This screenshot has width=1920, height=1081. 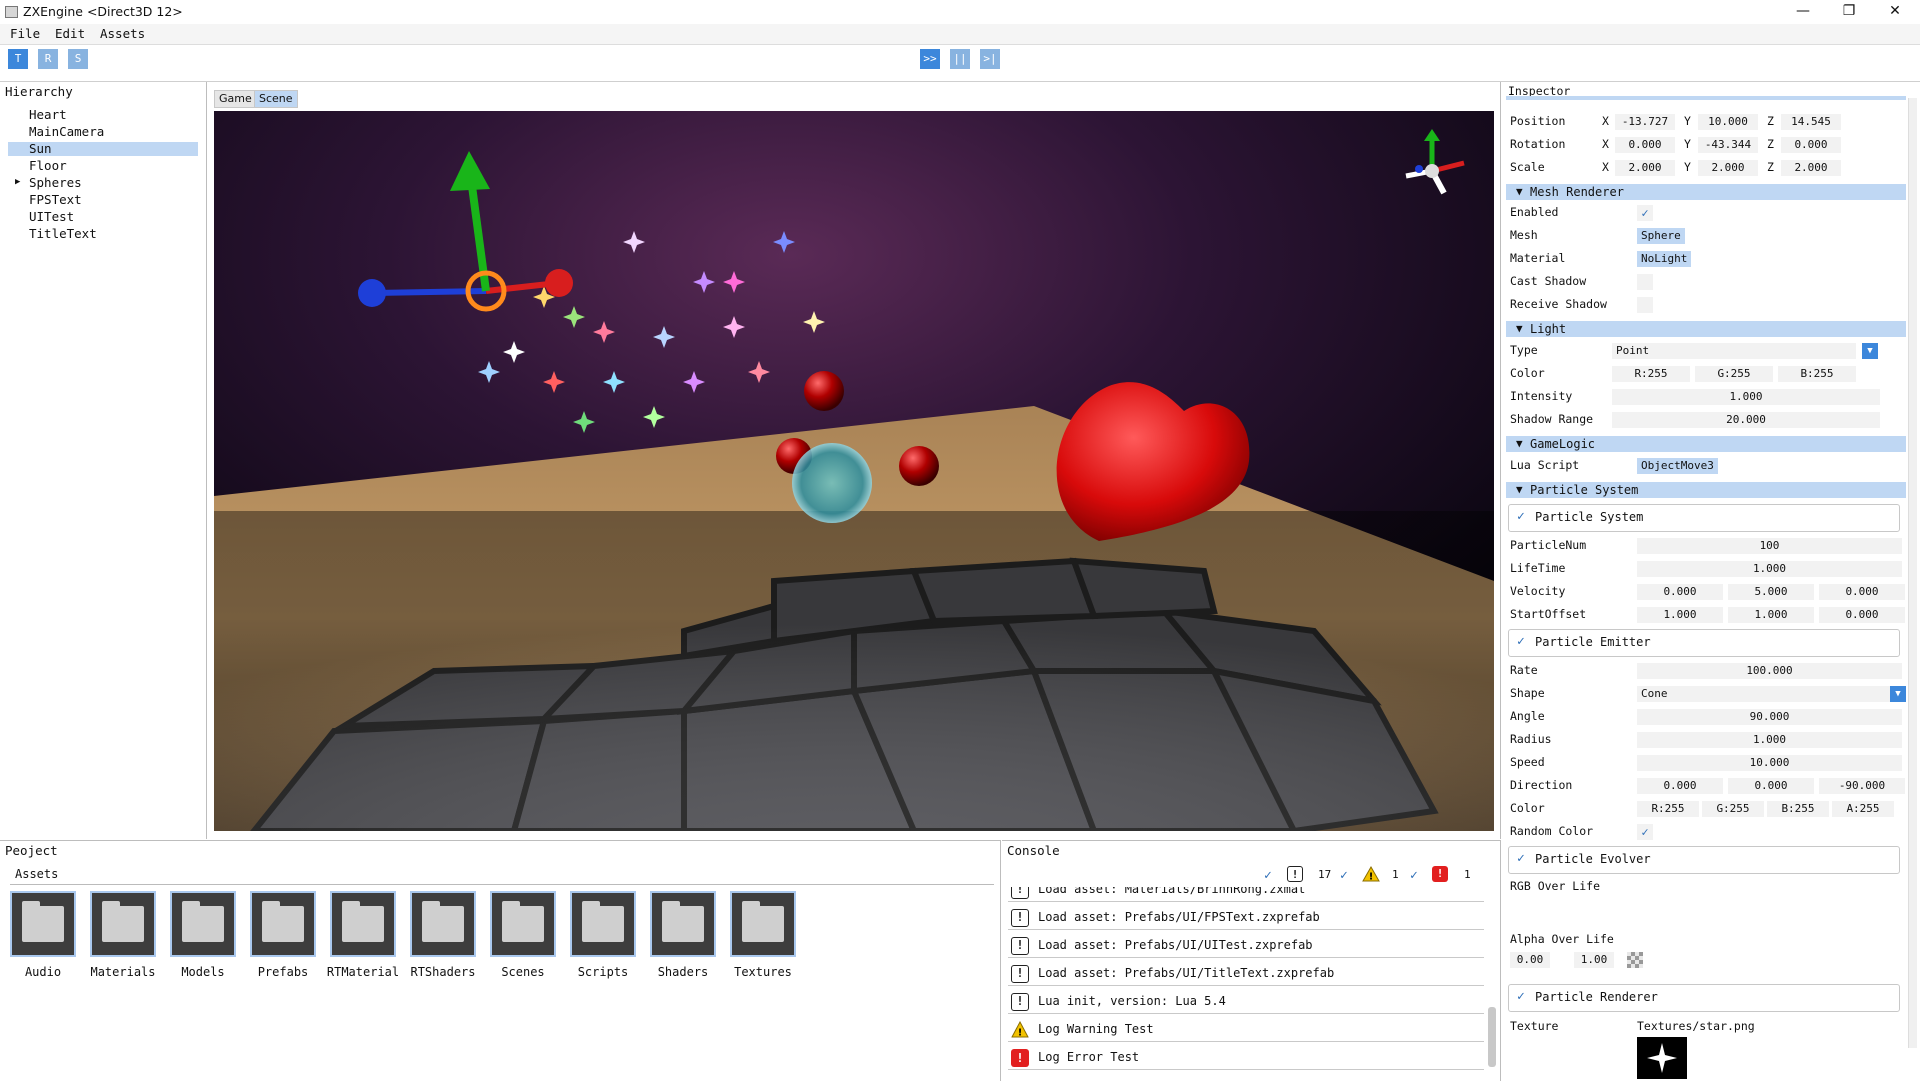 I want to click on hierarchy-item-maincamera: MainCamera, so click(x=66, y=131).